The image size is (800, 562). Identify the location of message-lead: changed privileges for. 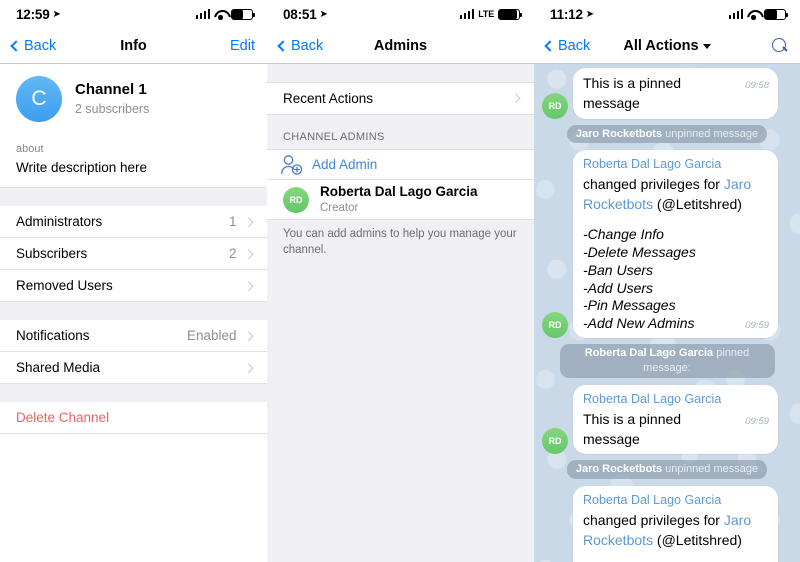
(653, 184).